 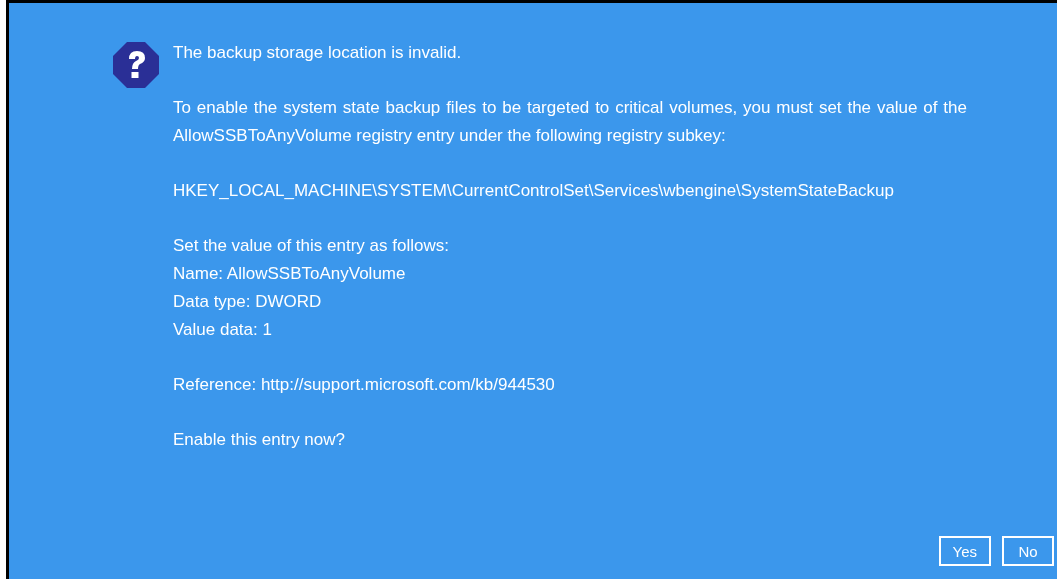 I want to click on dialog-title: The backup storage location is invalid., so click(x=318, y=53).